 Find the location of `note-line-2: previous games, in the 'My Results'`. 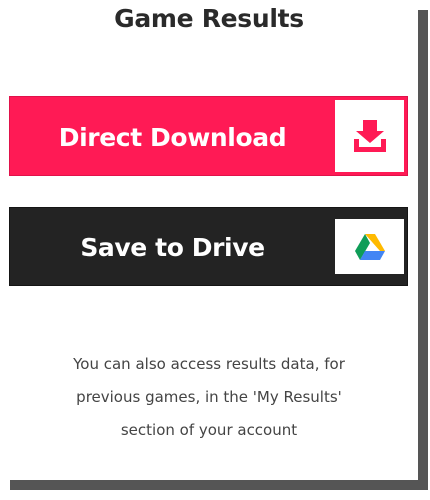

note-line-2: previous games, in the 'My Results' is located at coordinates (209, 397).